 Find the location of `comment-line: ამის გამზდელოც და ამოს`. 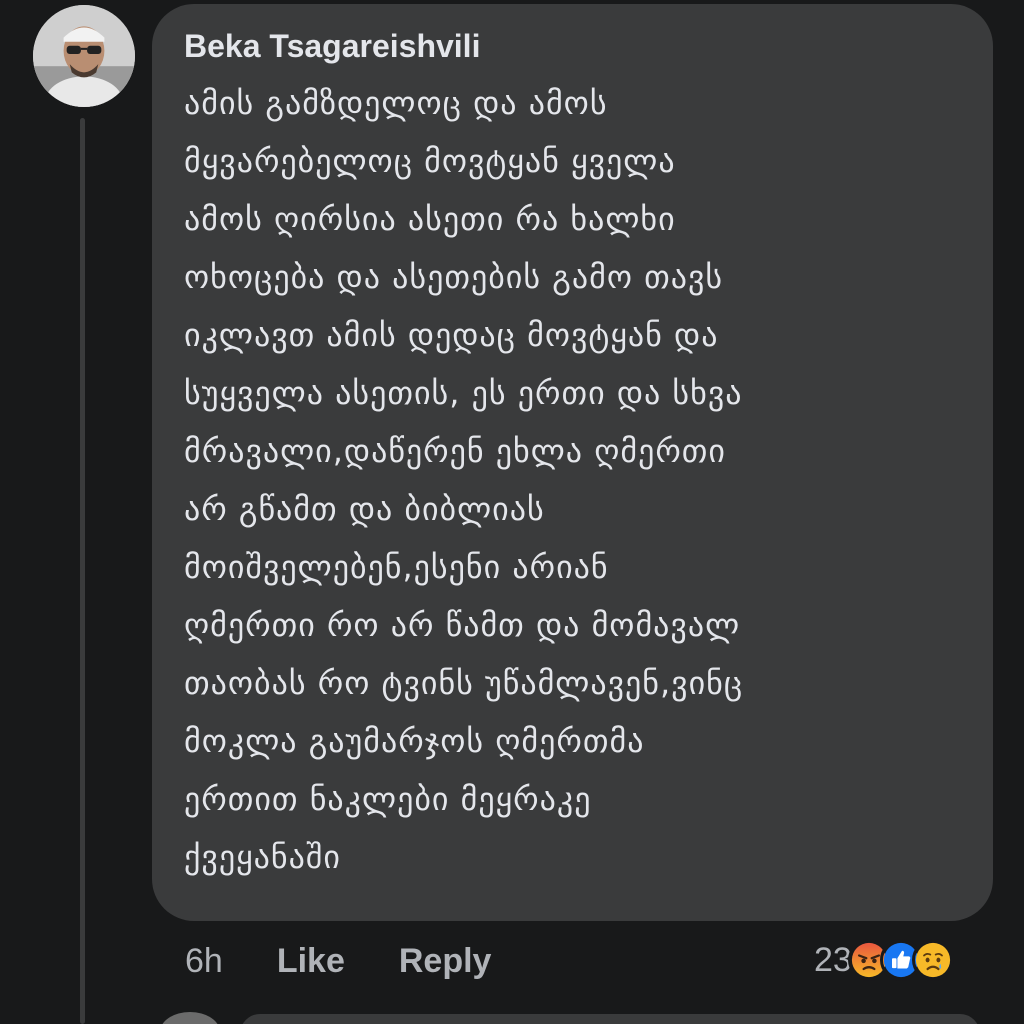

comment-line: ამის გამზდელოც და ამოს is located at coordinates (396, 103).